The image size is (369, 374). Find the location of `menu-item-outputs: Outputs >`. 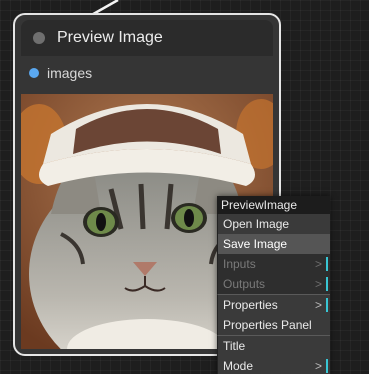

menu-item-outputs: Outputs > is located at coordinates (273, 284).